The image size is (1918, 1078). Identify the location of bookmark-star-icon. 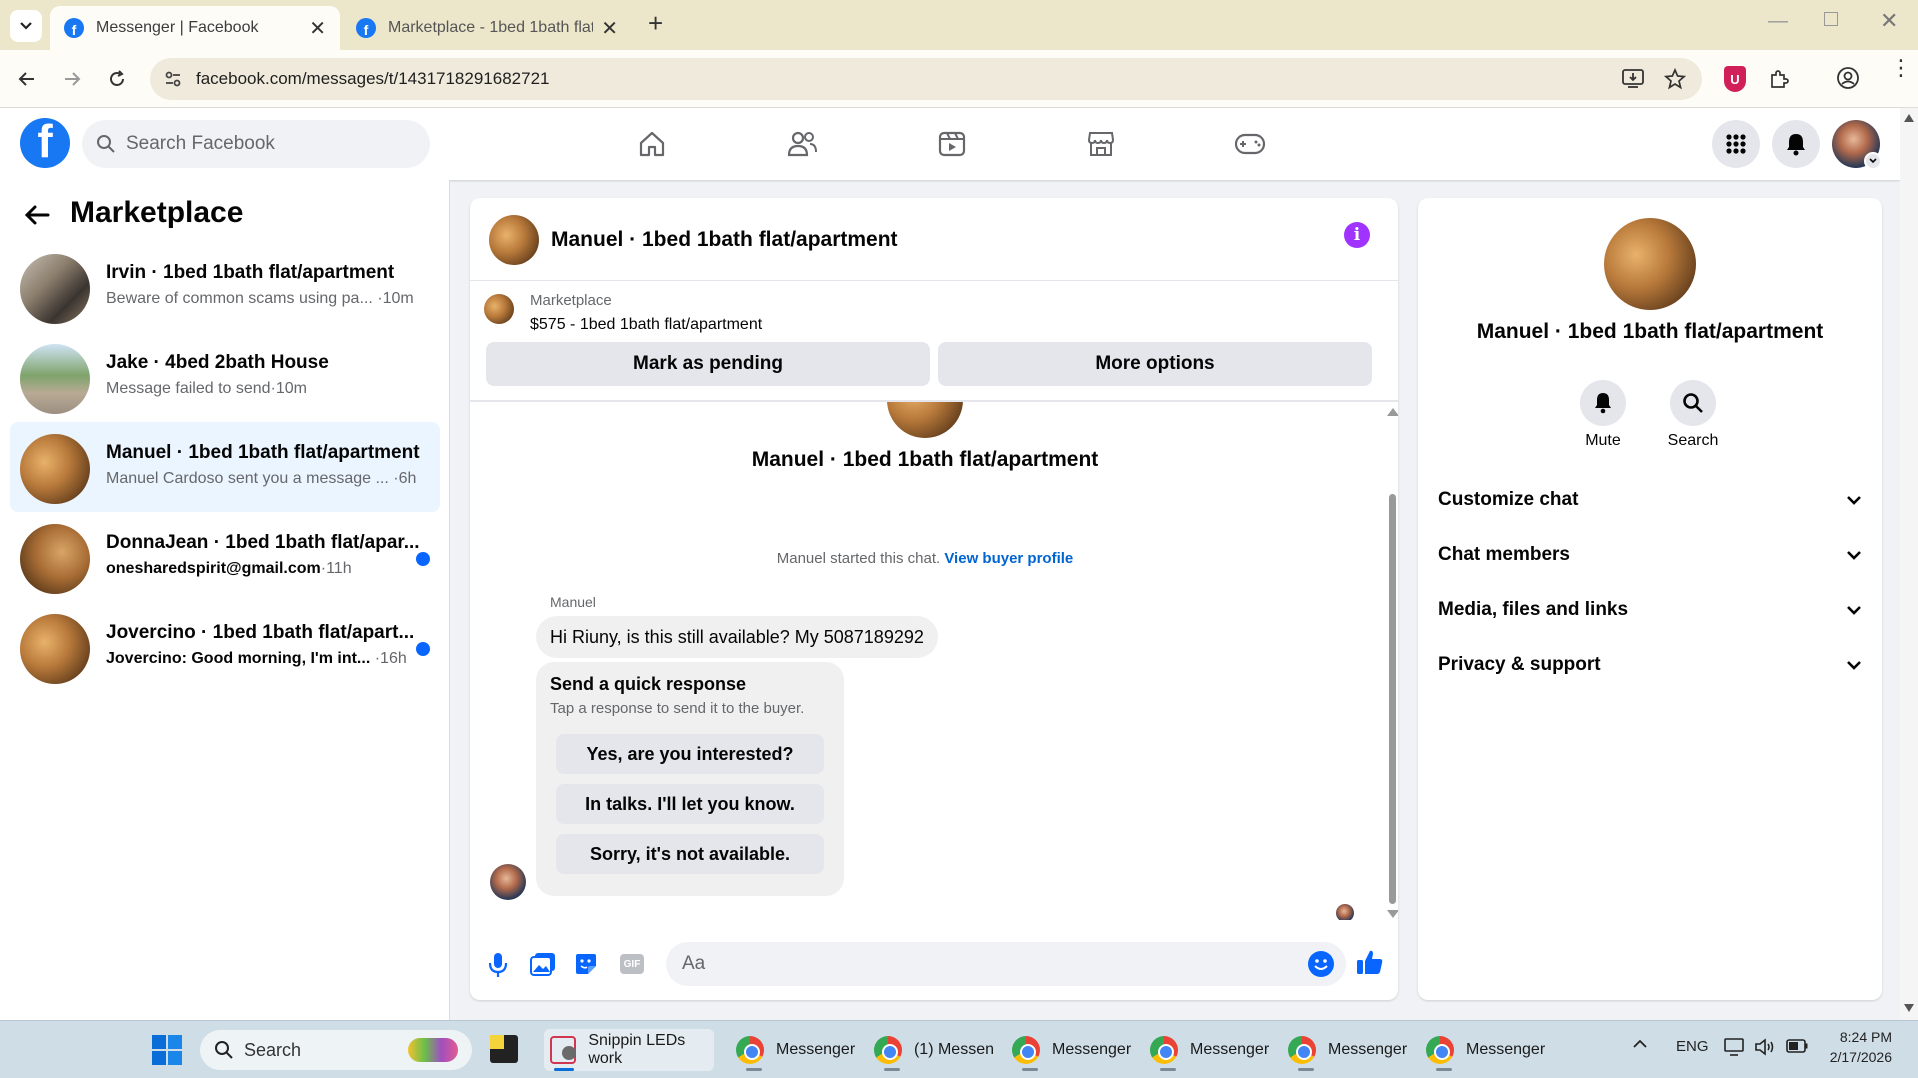
(1675, 79).